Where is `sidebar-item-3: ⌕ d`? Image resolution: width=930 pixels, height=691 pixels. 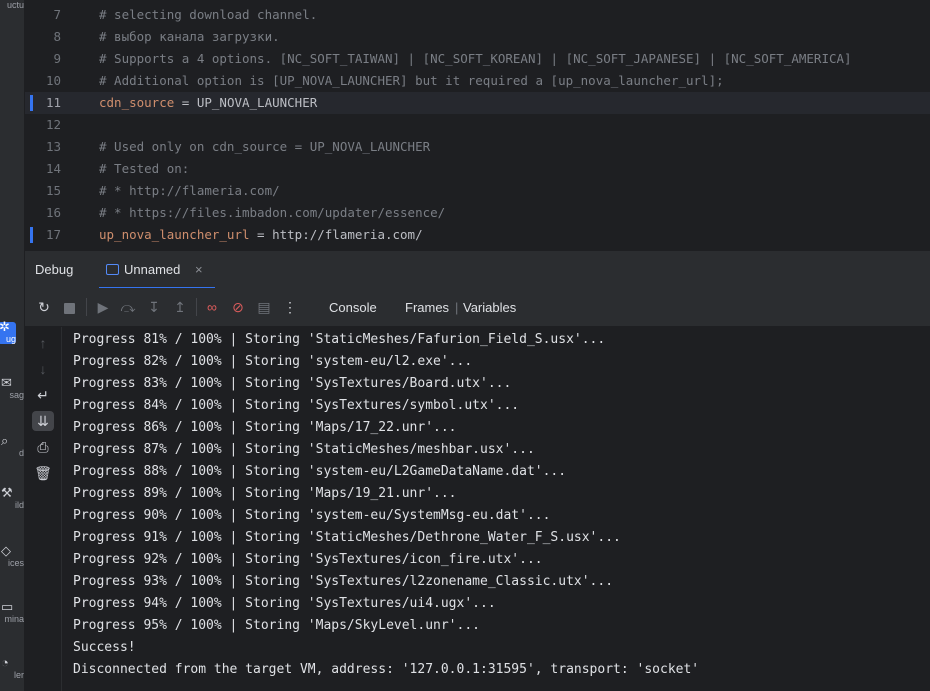
sidebar-item-3: ⌕ d is located at coordinates (12, 445).